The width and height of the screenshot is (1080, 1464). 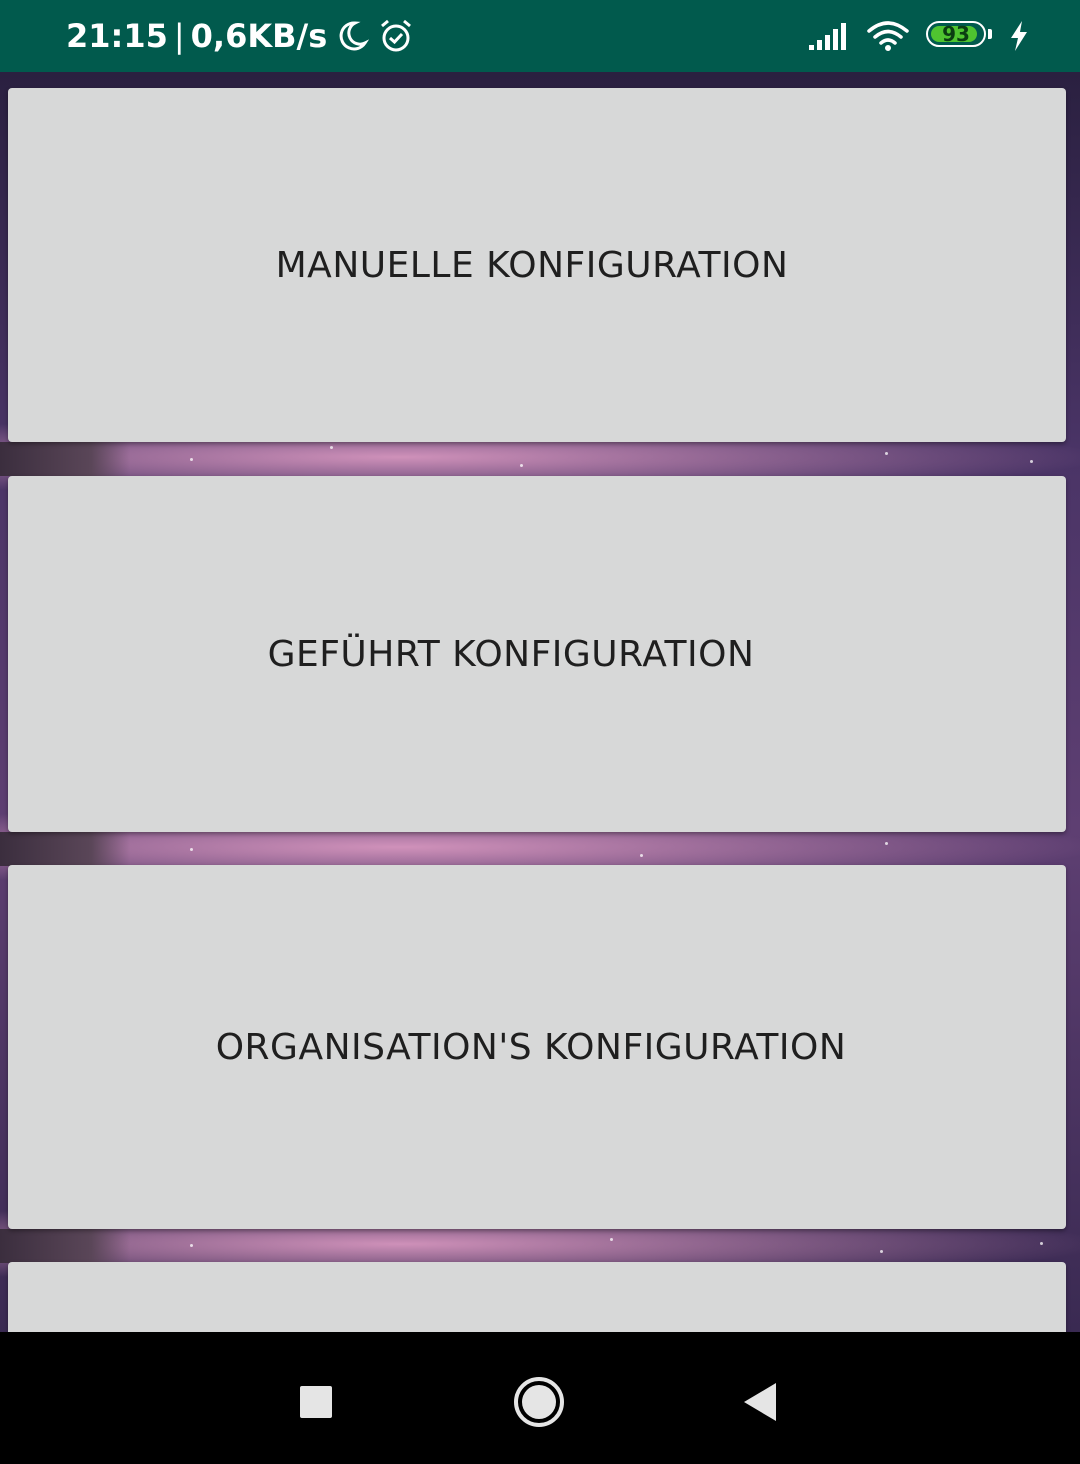 What do you see at coordinates (919, 36) in the screenshot?
I see `status-right-group: 93` at bounding box center [919, 36].